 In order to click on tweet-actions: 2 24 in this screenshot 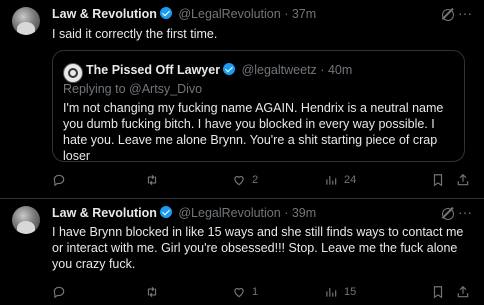, I will do `click(262, 180)`.